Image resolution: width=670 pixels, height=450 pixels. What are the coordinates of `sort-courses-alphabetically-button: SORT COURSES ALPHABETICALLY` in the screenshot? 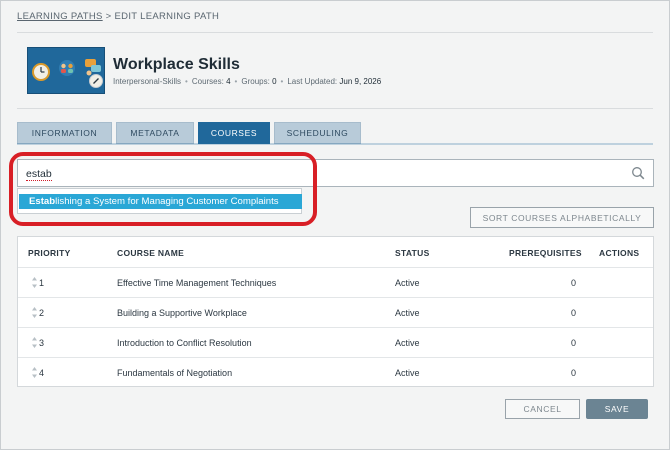 It's located at (562, 217).